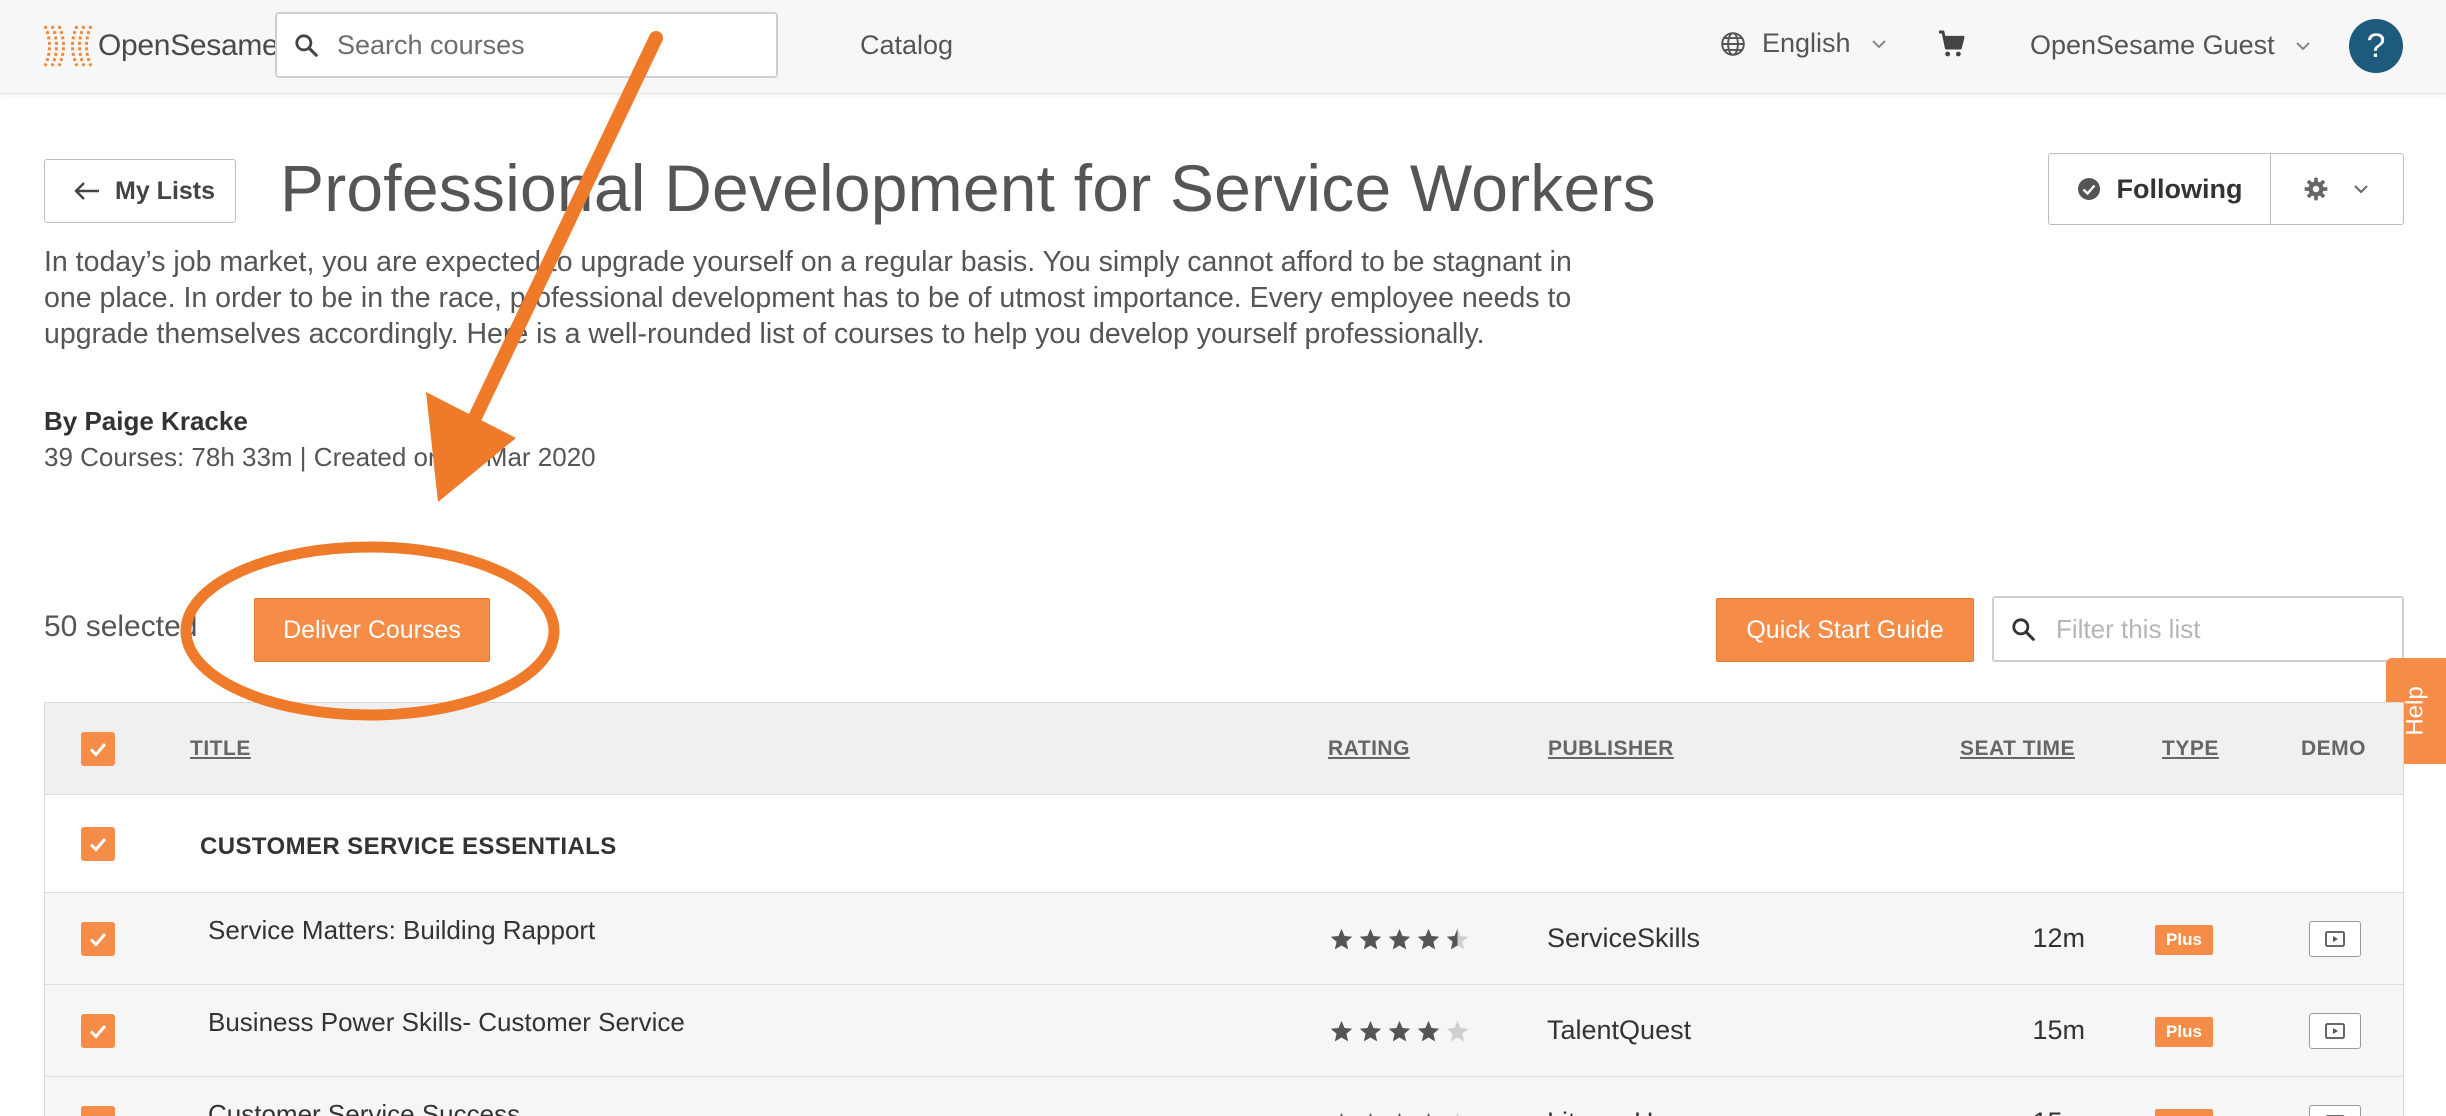 The image size is (2446, 1116). I want to click on filter-box, so click(2198, 629).